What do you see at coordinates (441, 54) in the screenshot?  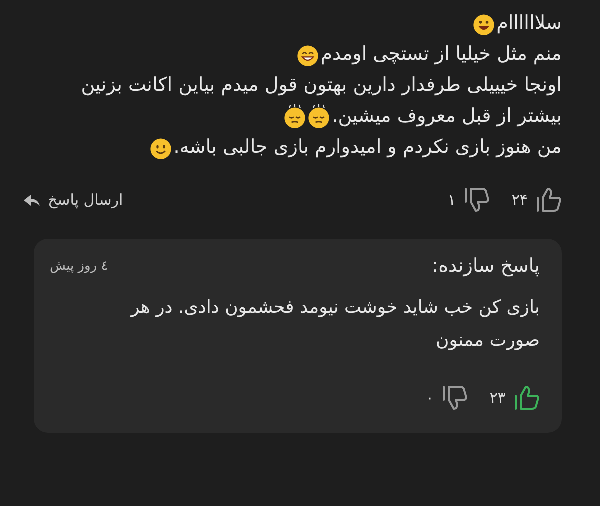 I see `comment-text: منم مثل خیلیا از تستچی اومدم` at bounding box center [441, 54].